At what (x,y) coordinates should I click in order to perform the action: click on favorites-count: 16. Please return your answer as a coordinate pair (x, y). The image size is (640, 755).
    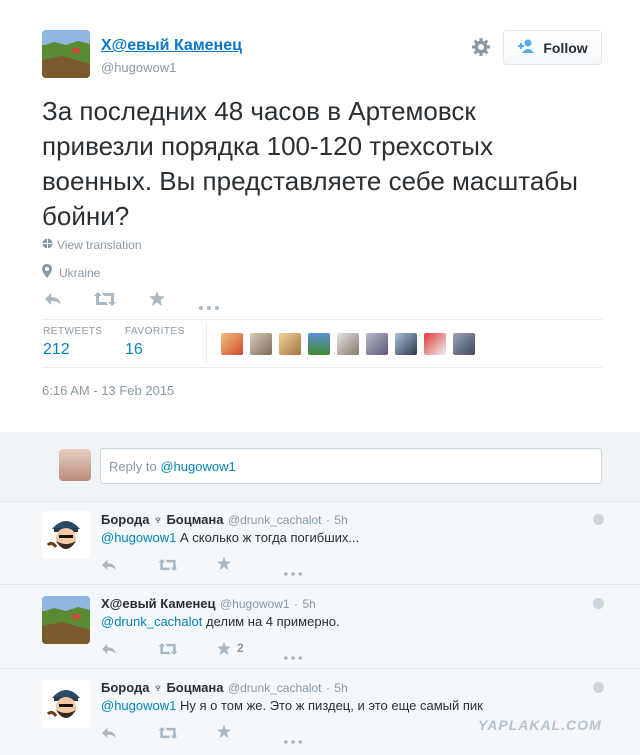
    Looking at the image, I should click on (134, 349).